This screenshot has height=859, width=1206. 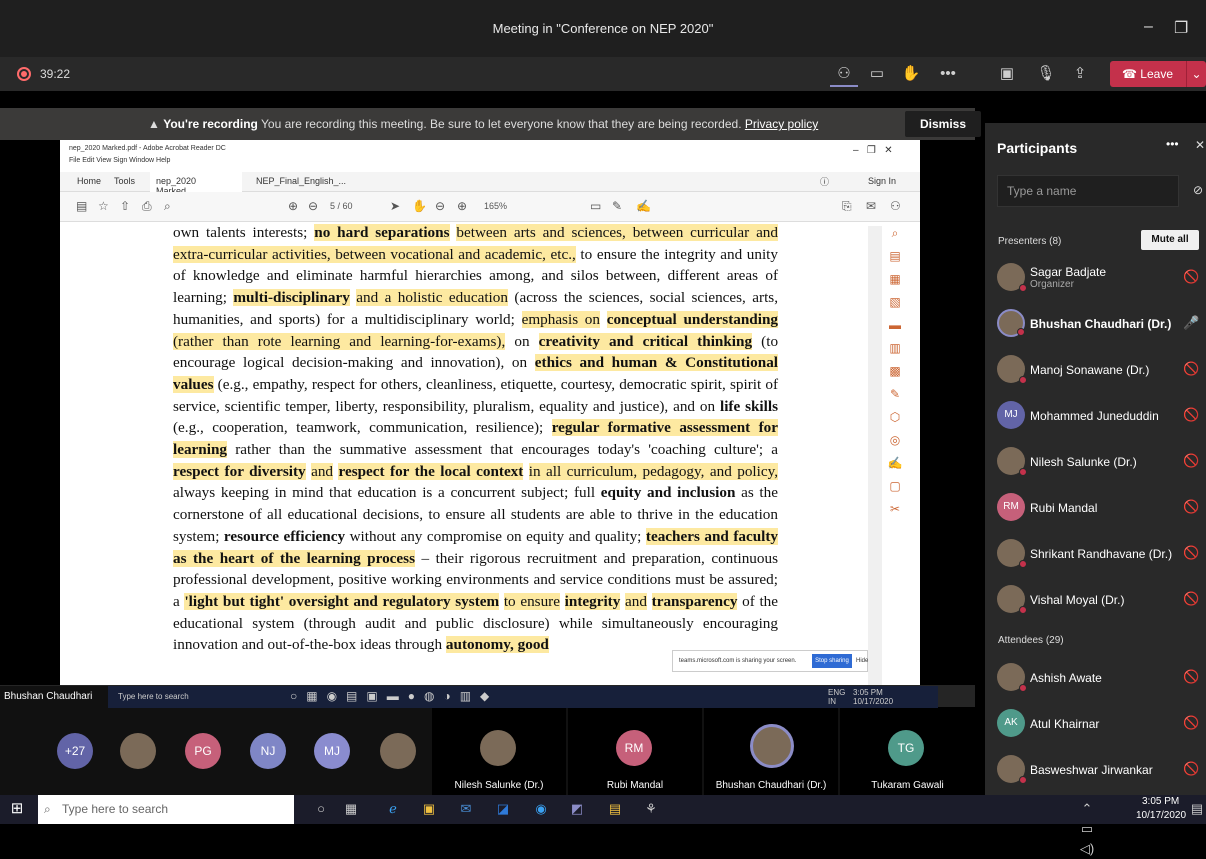 What do you see at coordinates (351, 809) in the screenshot?
I see `task-view-icon: ▦` at bounding box center [351, 809].